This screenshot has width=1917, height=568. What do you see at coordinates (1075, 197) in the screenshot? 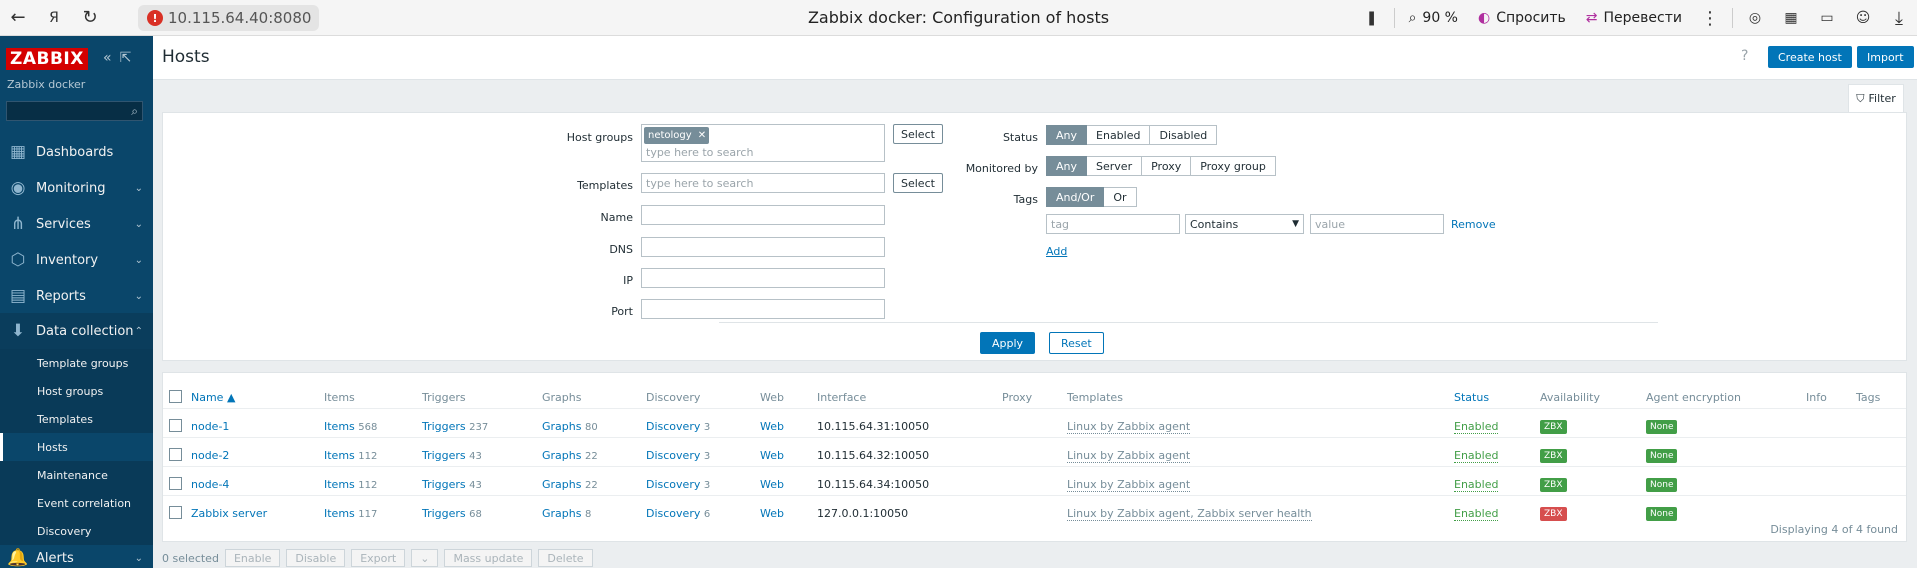
I see `tags-andor-option: And/Or` at bounding box center [1075, 197].